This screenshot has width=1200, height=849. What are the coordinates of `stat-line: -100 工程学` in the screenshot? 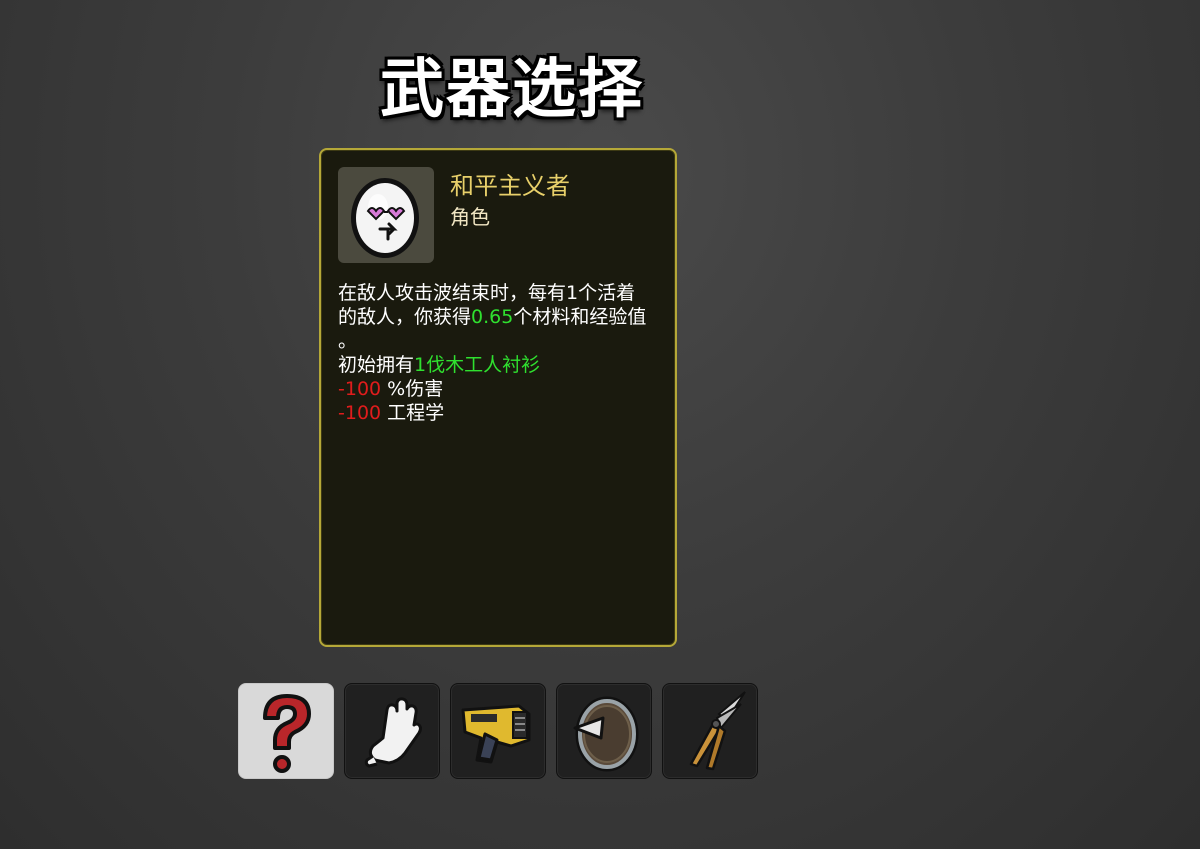 It's located at (499, 413).